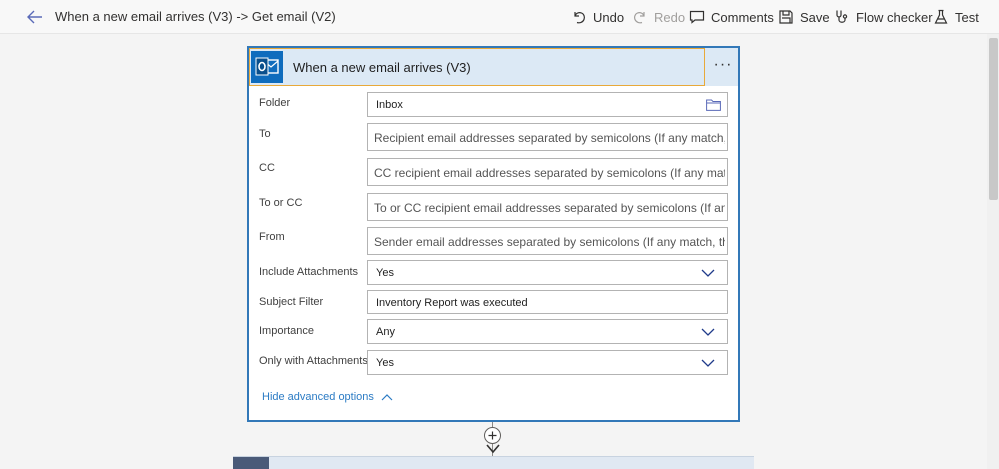  I want to click on only-with-attachments-label: Only with Attachments, so click(313, 361).